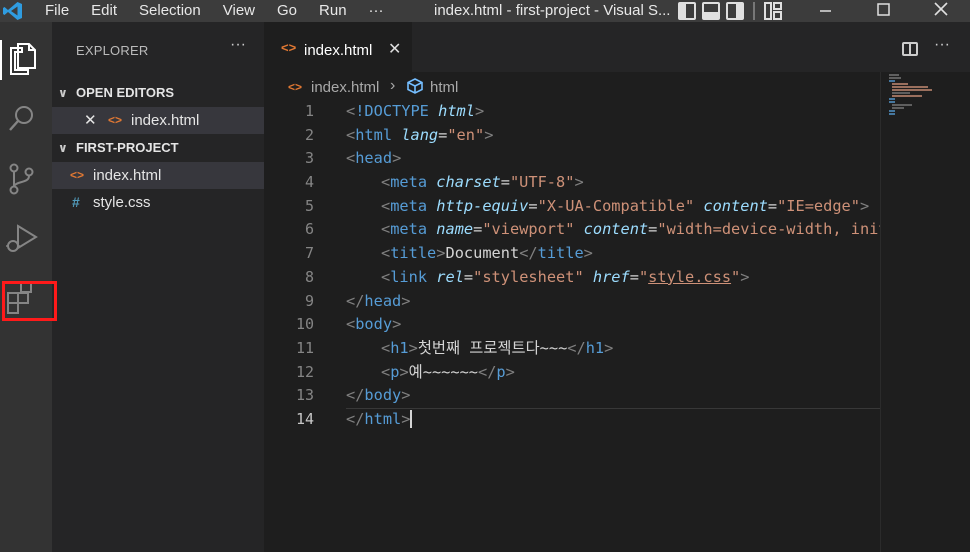  I want to click on string-token: "X-UA-Compatible", so click(616, 205).